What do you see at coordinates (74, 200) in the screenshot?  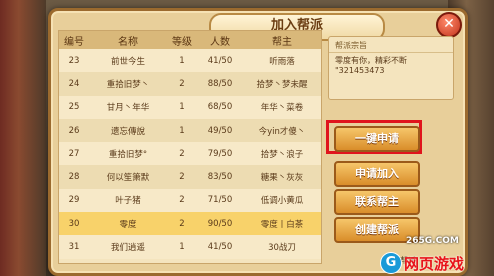 I see `cell-id: 29` at bounding box center [74, 200].